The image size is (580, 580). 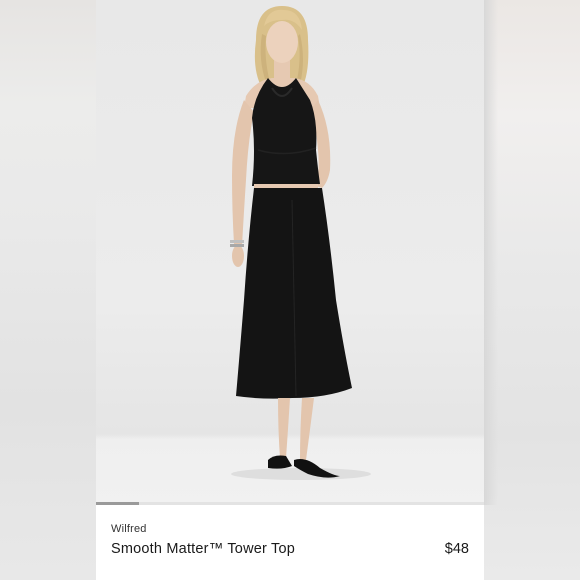 What do you see at coordinates (456, 549) in the screenshot?
I see `price-label: $48` at bounding box center [456, 549].